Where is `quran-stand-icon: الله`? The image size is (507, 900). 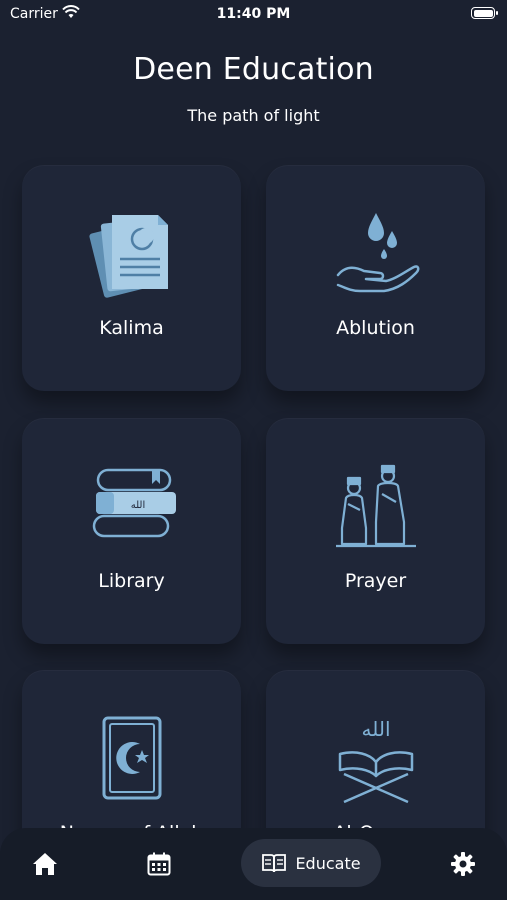 quran-stand-icon: الله is located at coordinates (375, 760).